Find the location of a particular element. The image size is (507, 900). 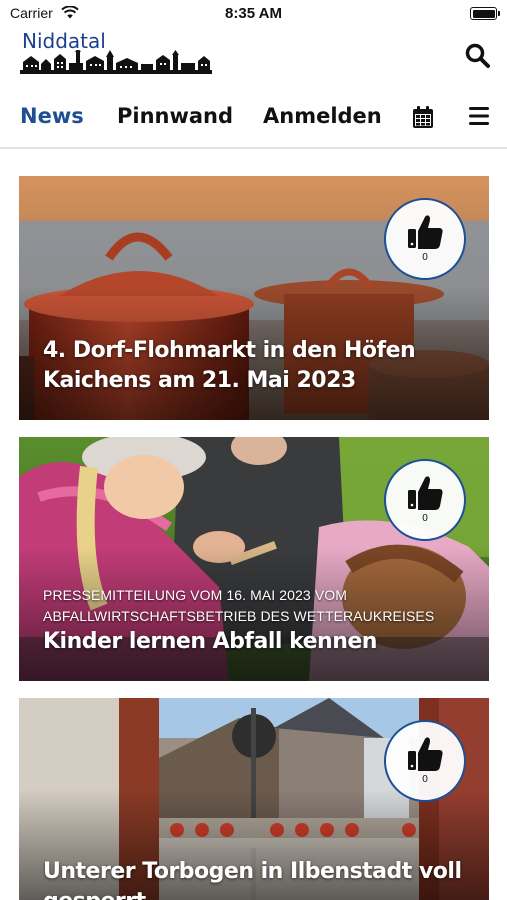

calendar-icon is located at coordinates (423, 117).